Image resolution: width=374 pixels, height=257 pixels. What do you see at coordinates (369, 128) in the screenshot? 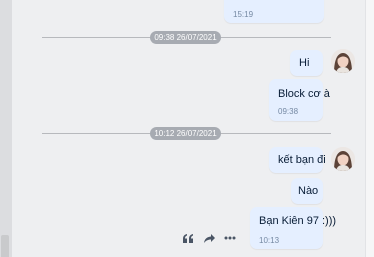
I see `right-panel-edge` at bounding box center [369, 128].